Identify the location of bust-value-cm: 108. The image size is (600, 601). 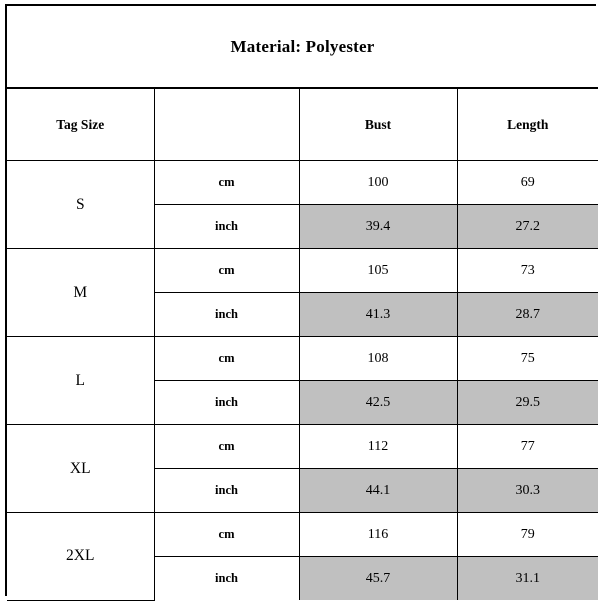
(378, 358).